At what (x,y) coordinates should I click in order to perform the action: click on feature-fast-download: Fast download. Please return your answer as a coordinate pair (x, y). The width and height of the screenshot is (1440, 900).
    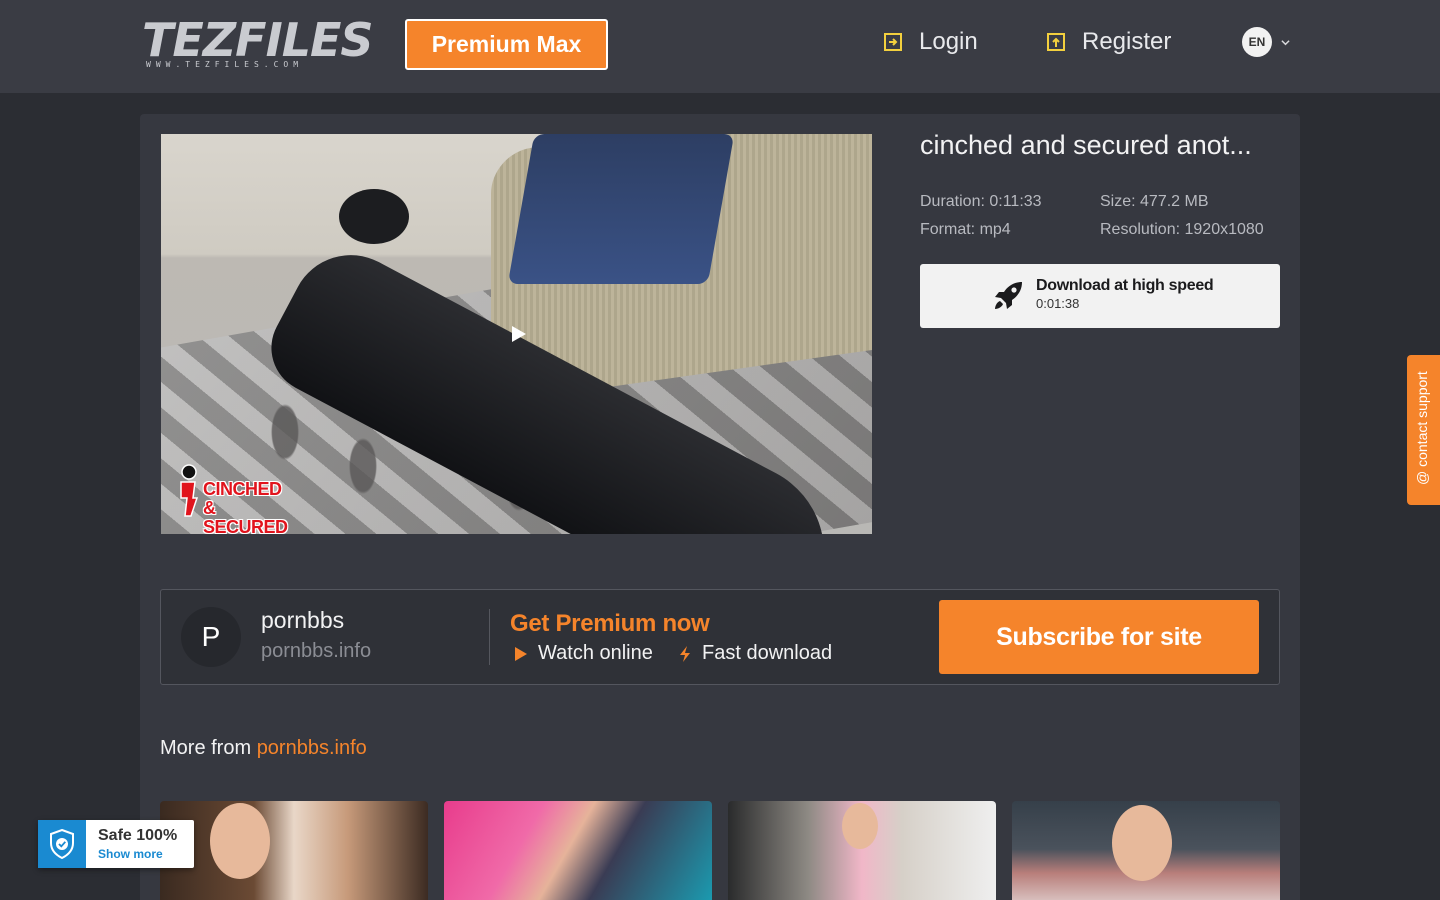
    Looking at the image, I should click on (755, 653).